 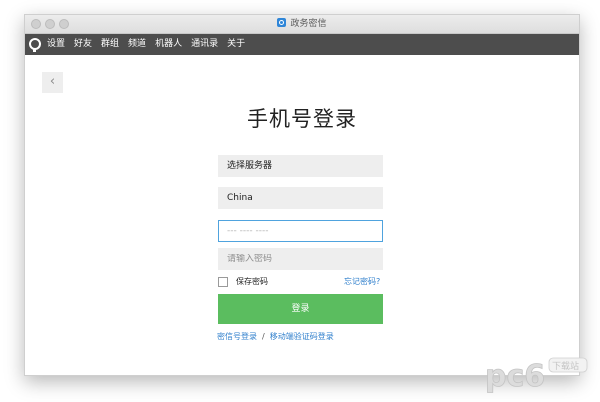 I want to click on menu-item-about: 关于, so click(x=236, y=44).